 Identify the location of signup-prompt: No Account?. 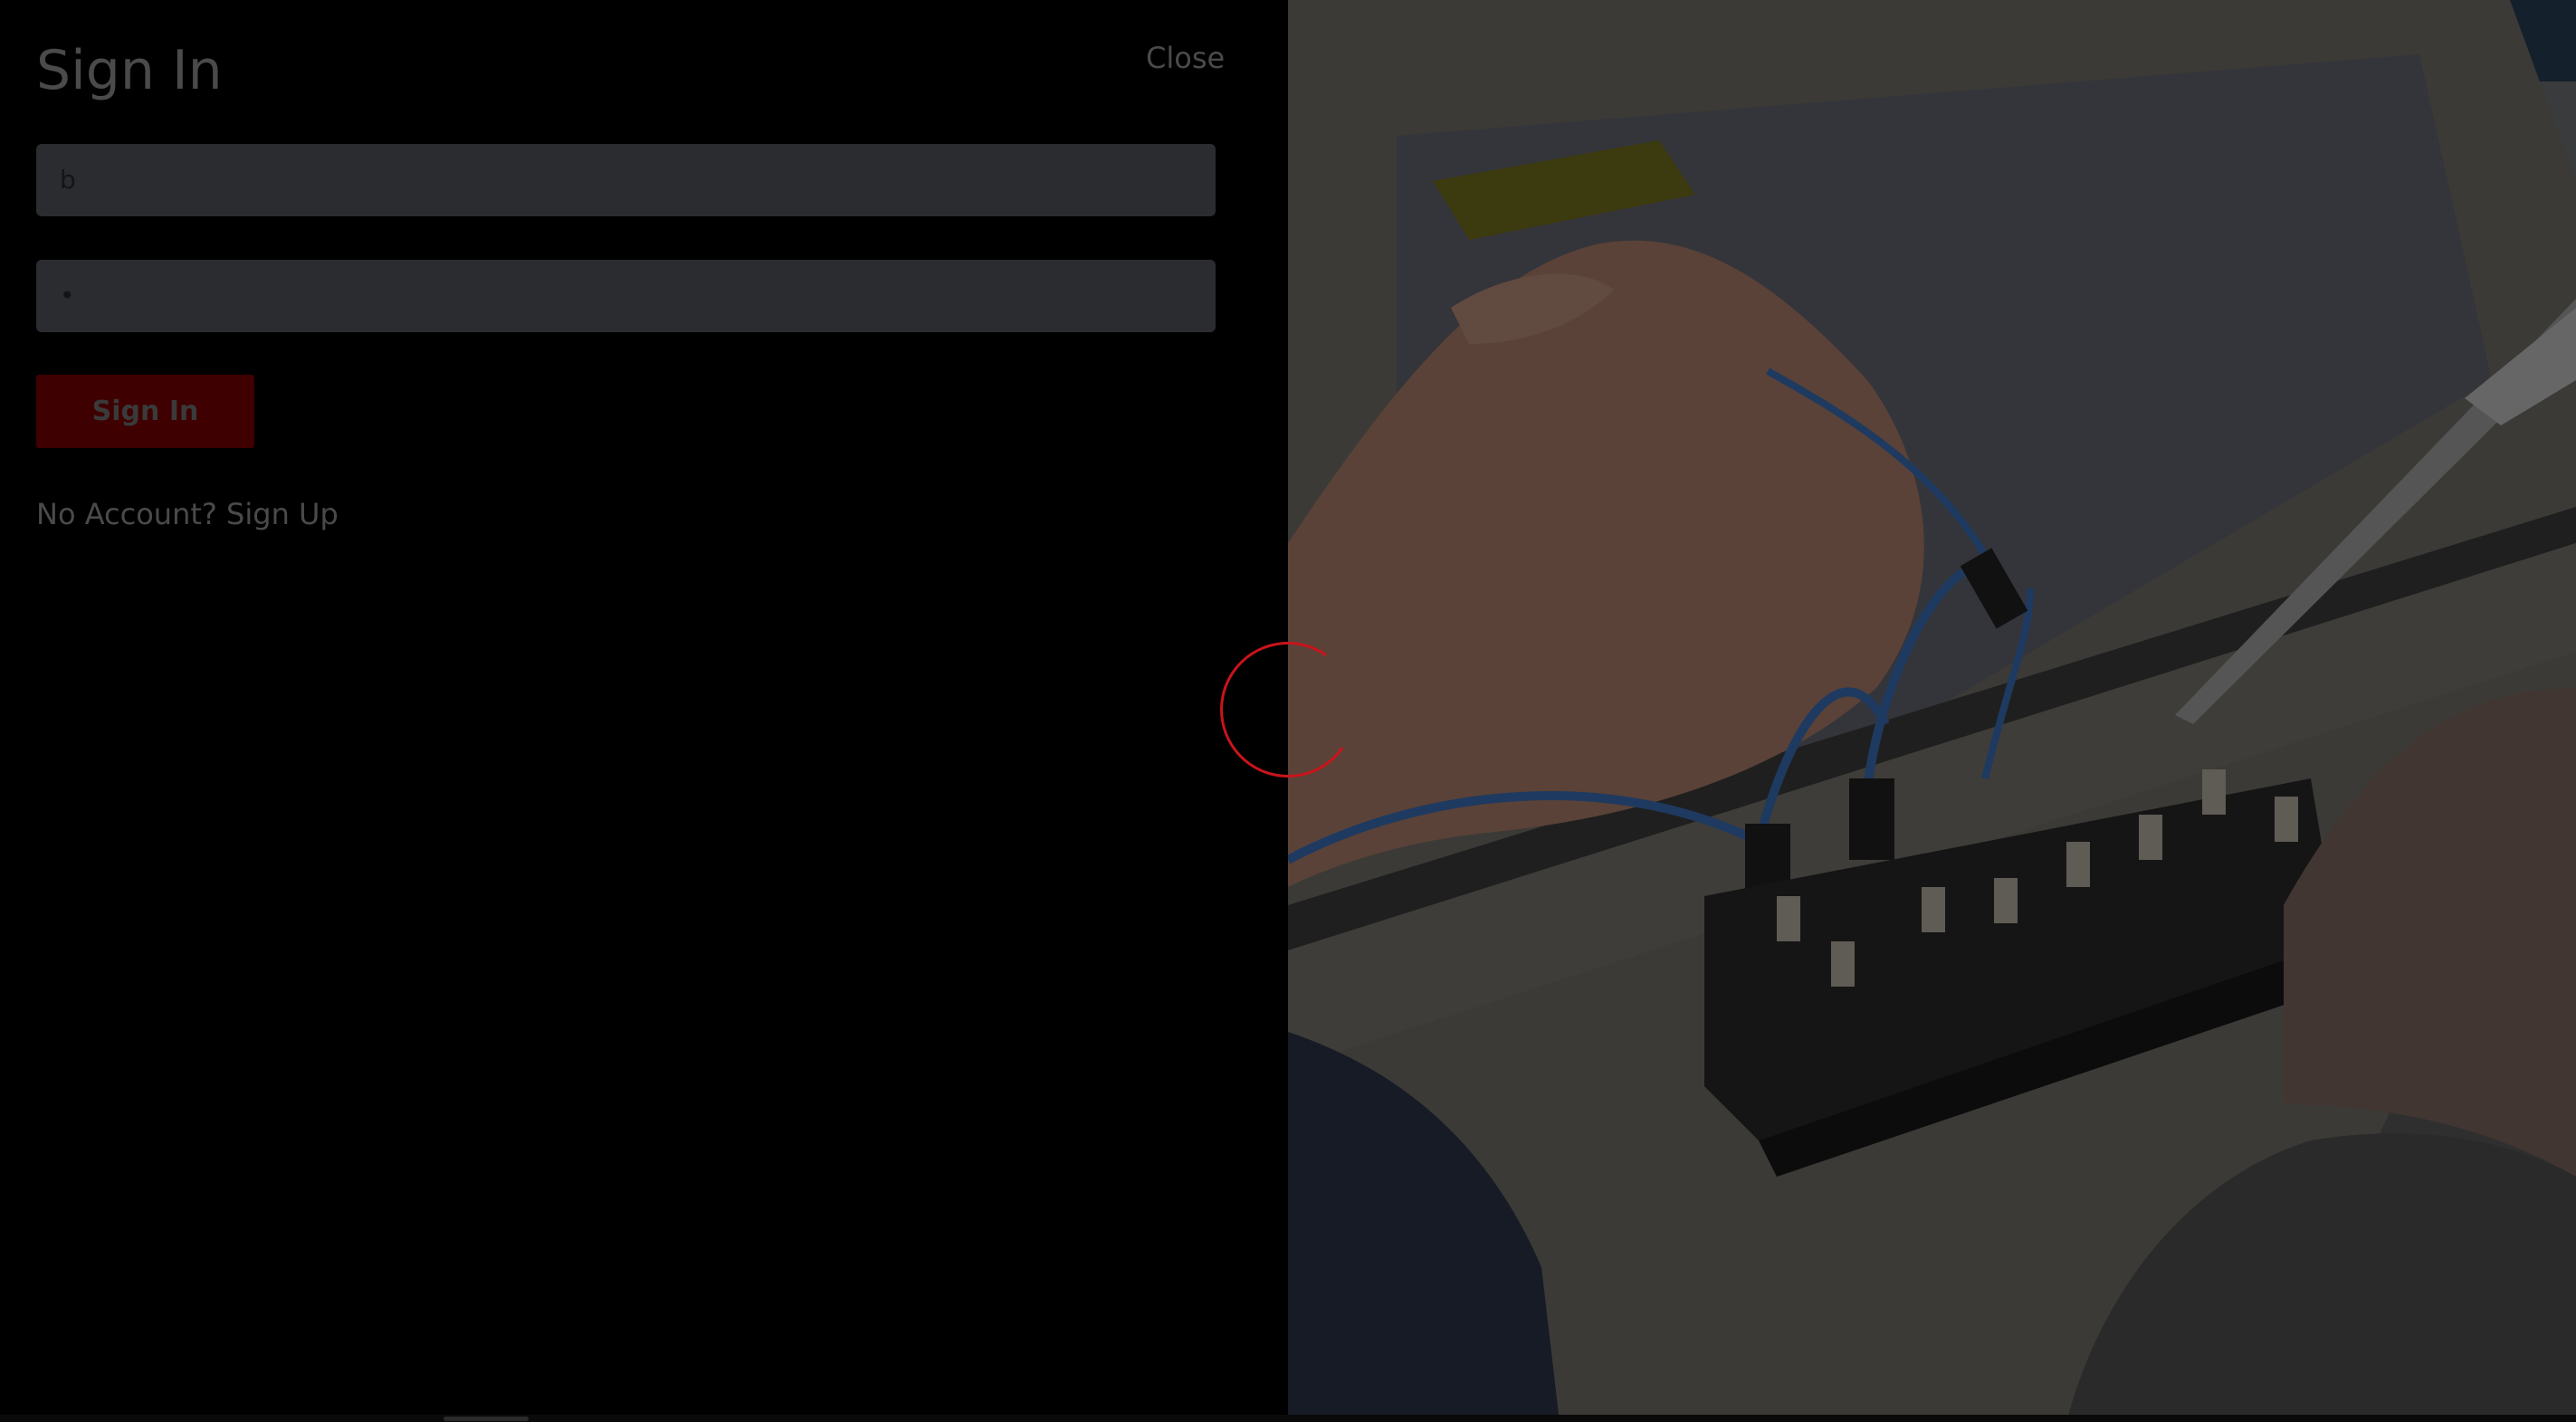
(127, 514).